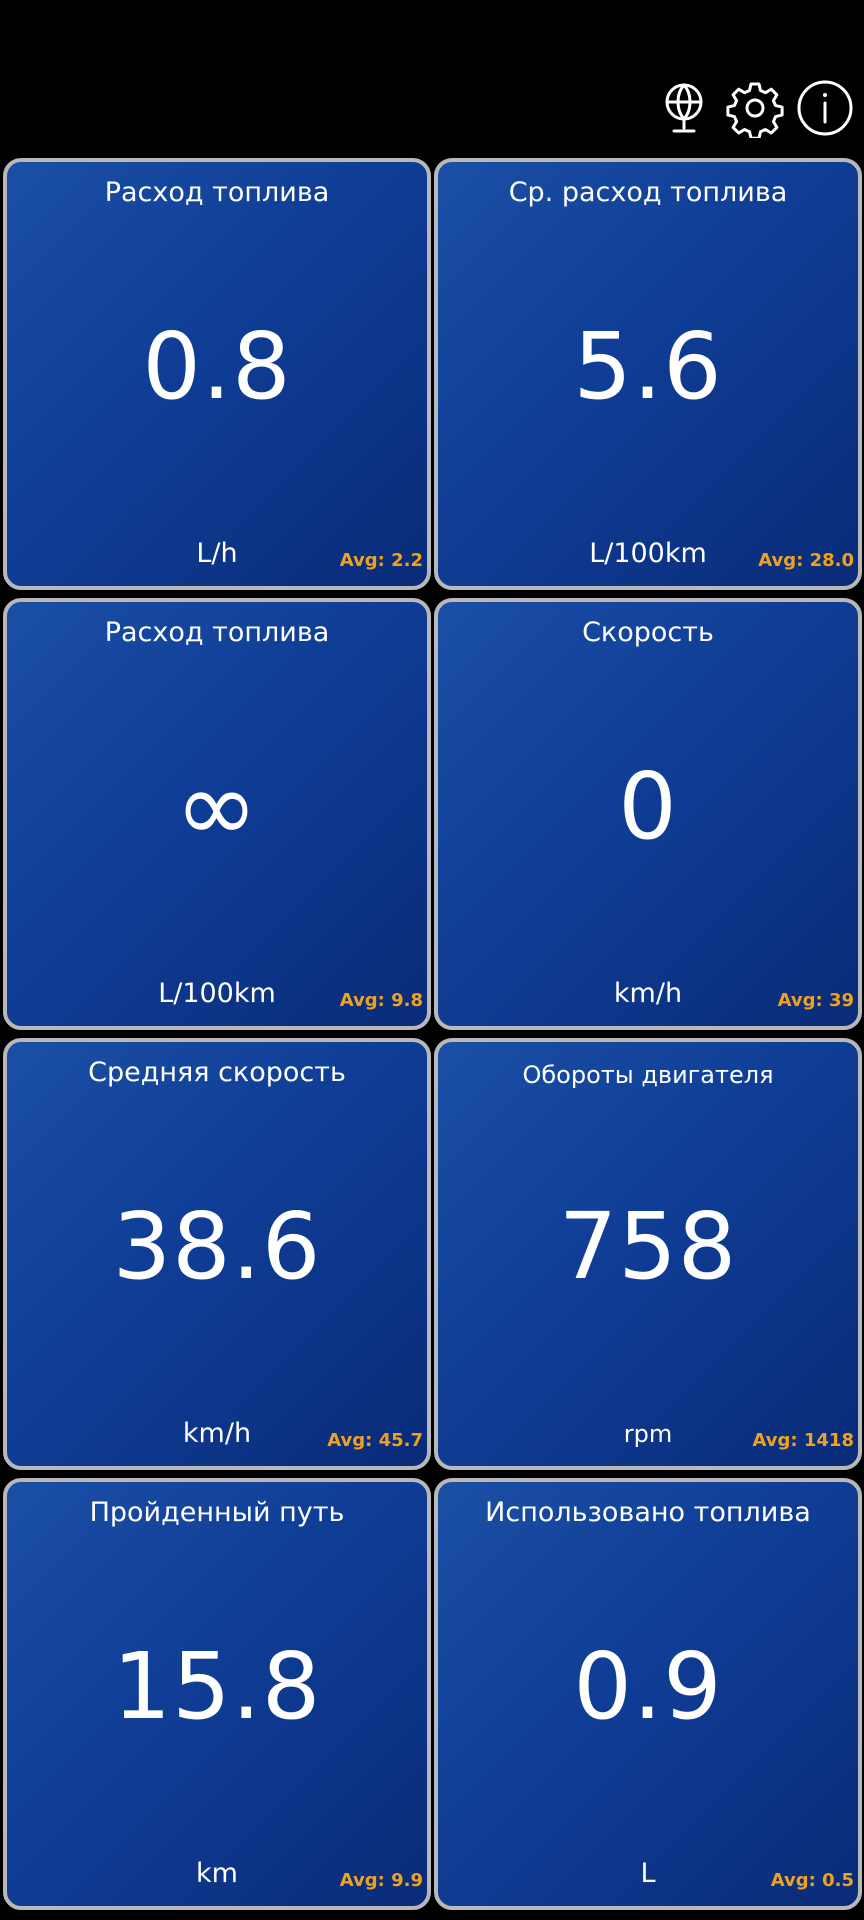 This screenshot has height=1920, width=864. I want to click on tile-value: 0, so click(648, 806).